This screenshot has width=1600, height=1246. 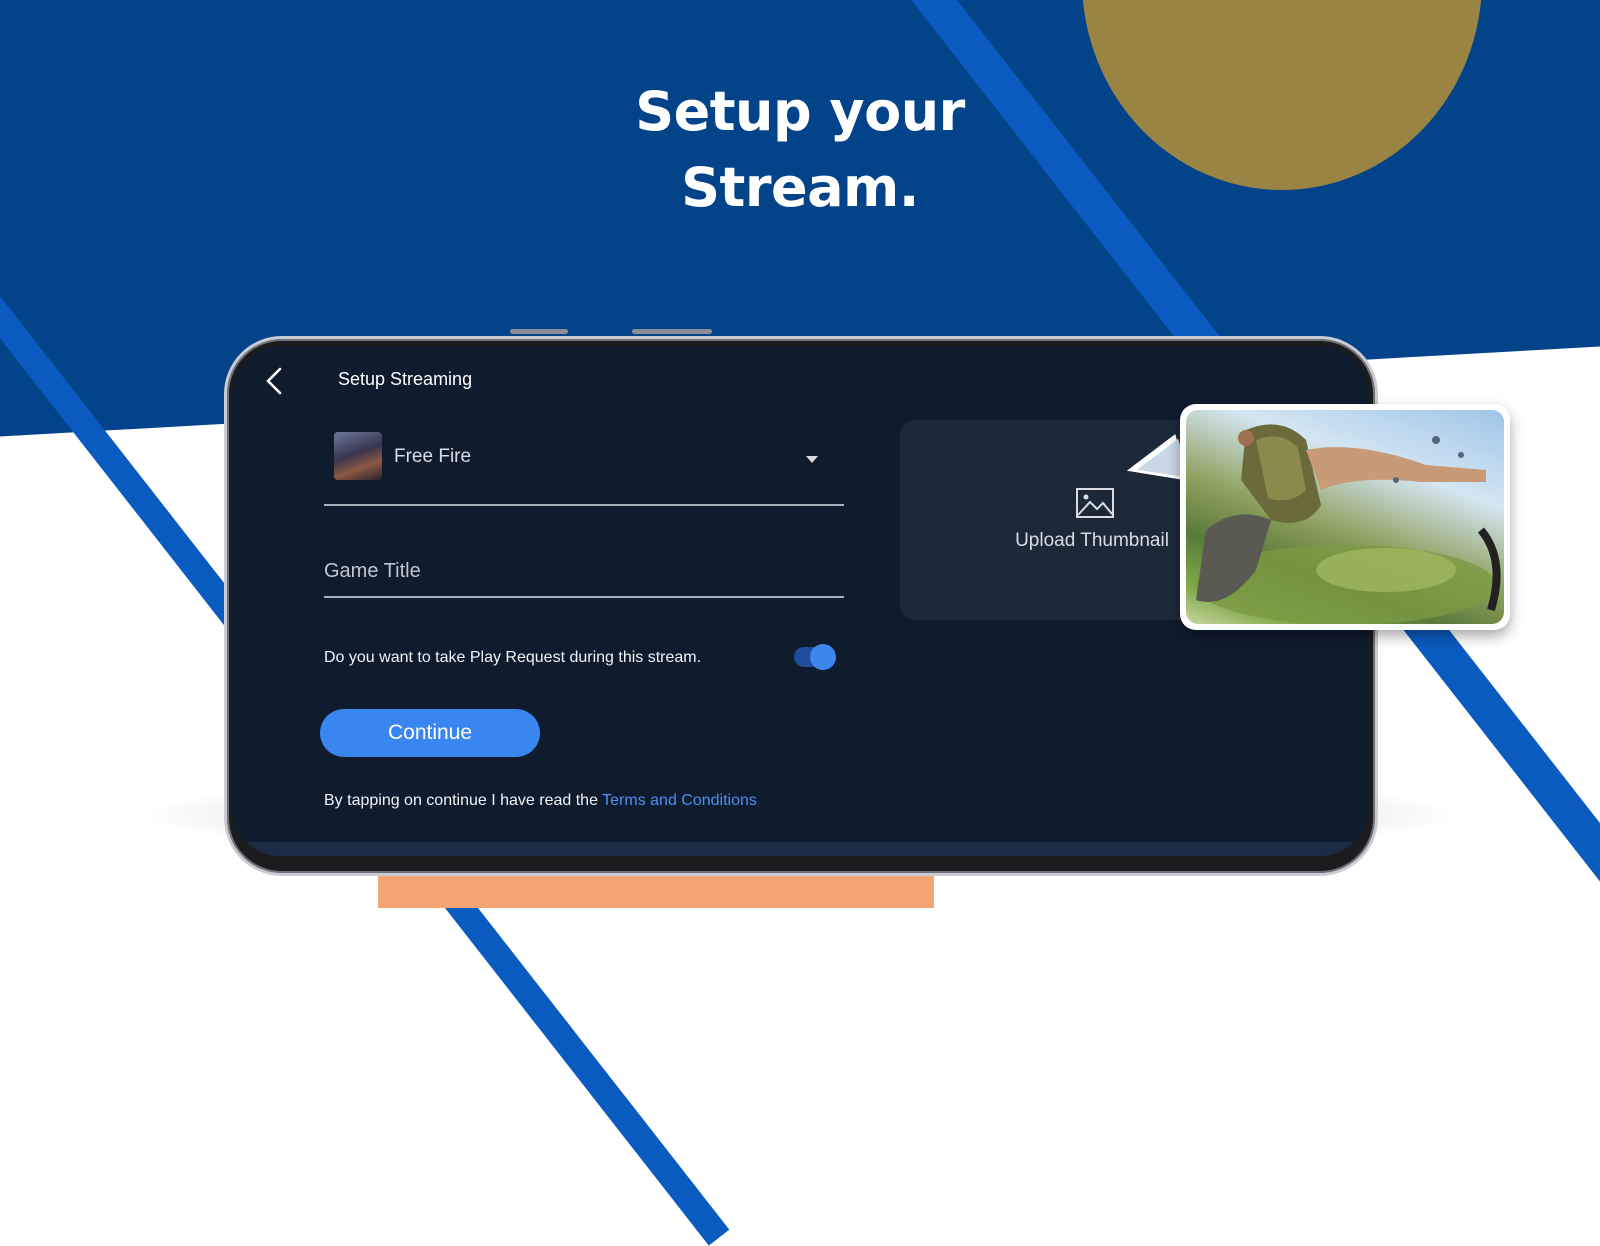 What do you see at coordinates (800, 849) in the screenshot?
I see `screen-bottom-bar` at bounding box center [800, 849].